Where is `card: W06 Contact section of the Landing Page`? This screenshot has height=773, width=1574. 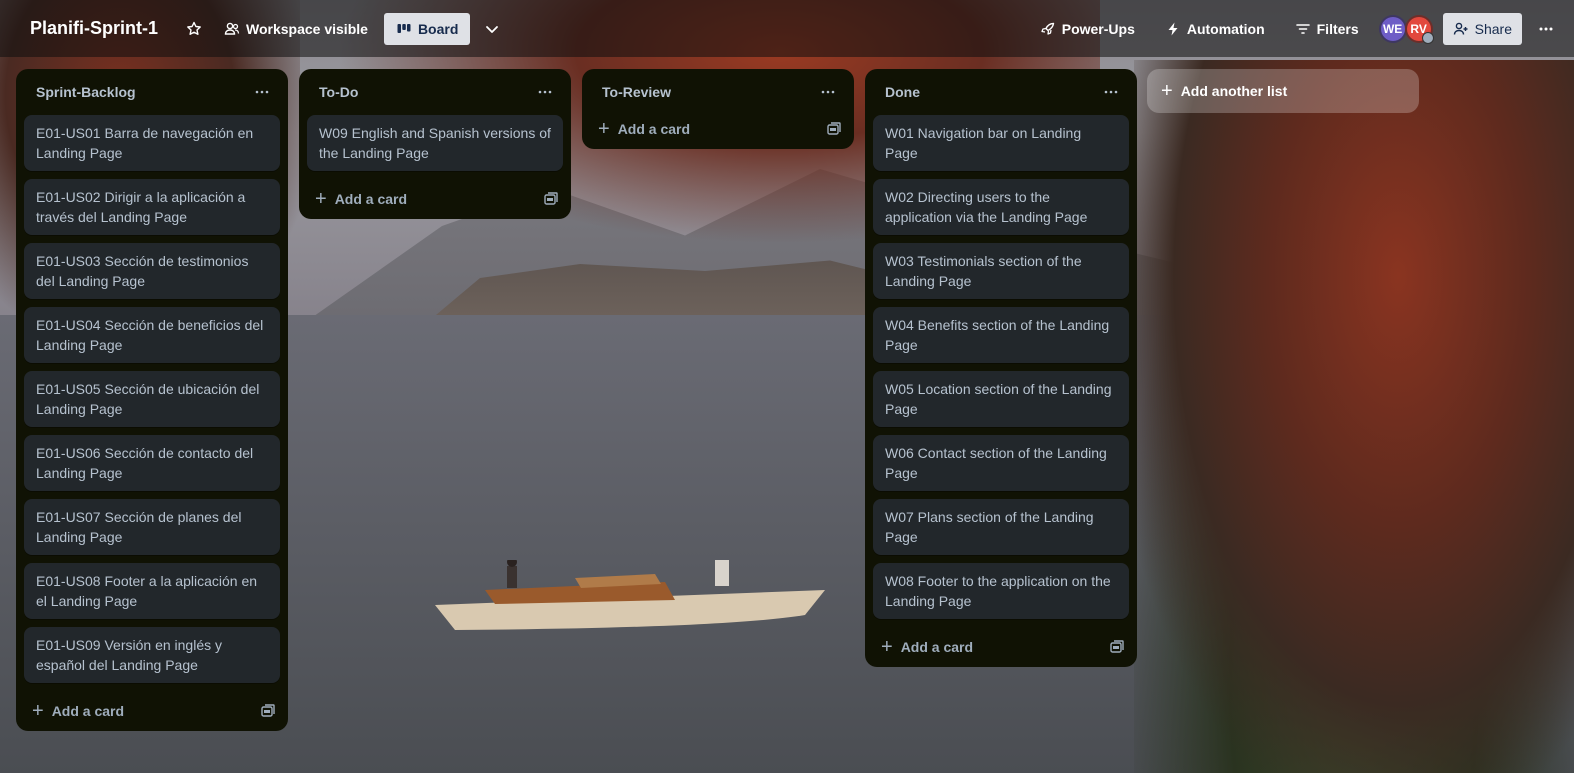
card: W06 Contact section of the Landing Page is located at coordinates (1001, 463).